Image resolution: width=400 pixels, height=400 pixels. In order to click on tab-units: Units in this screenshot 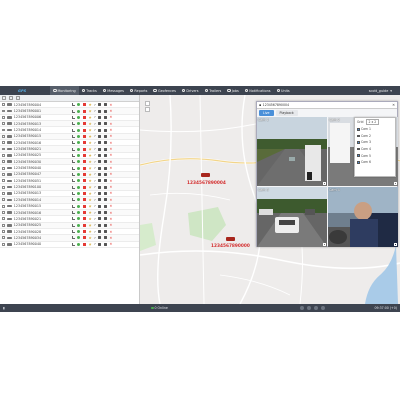, I will do `click(283, 90)`.